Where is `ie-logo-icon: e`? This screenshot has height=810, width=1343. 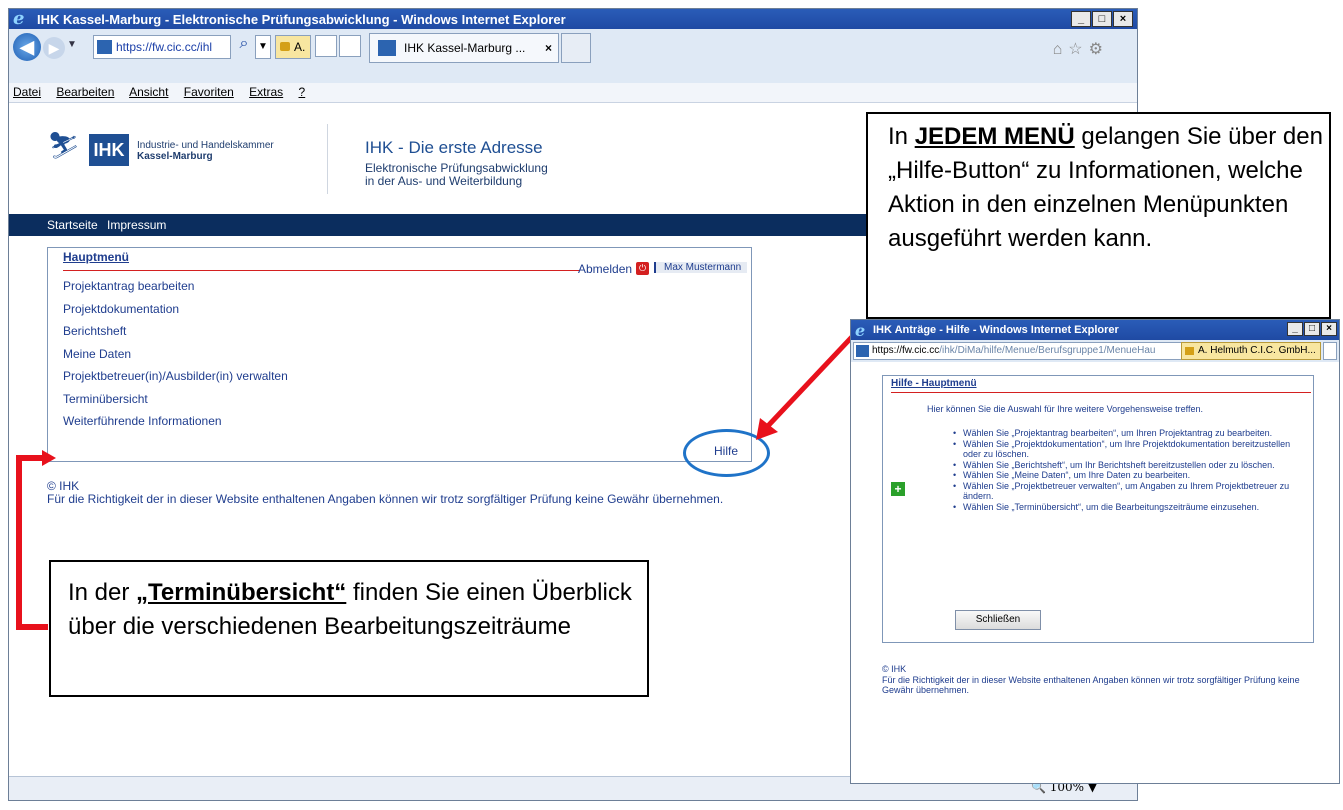 ie-logo-icon: e is located at coordinates (19, 18).